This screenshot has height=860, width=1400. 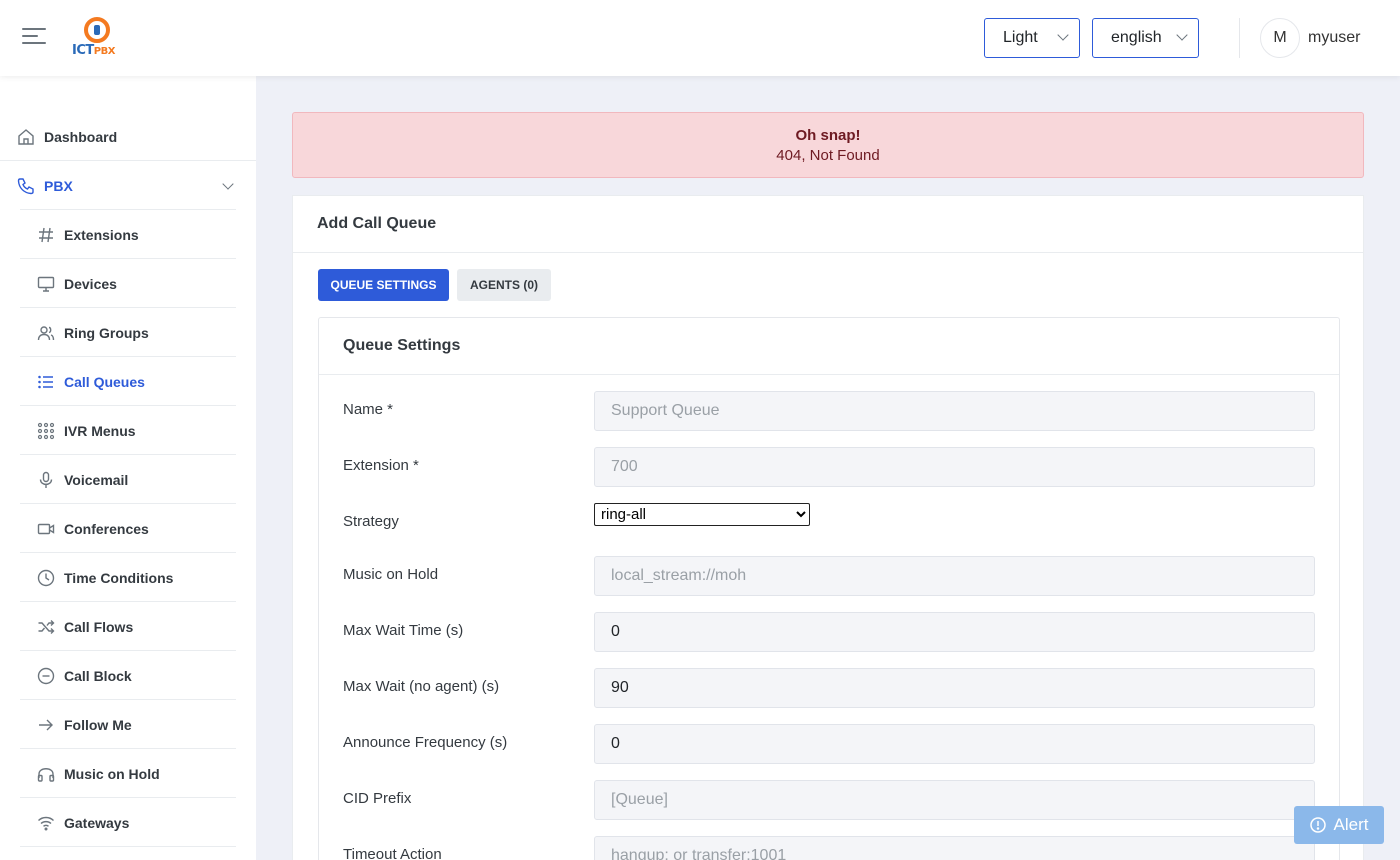 I want to click on sidebar-item-time-conditions: Time Conditions, so click(x=128, y=577).